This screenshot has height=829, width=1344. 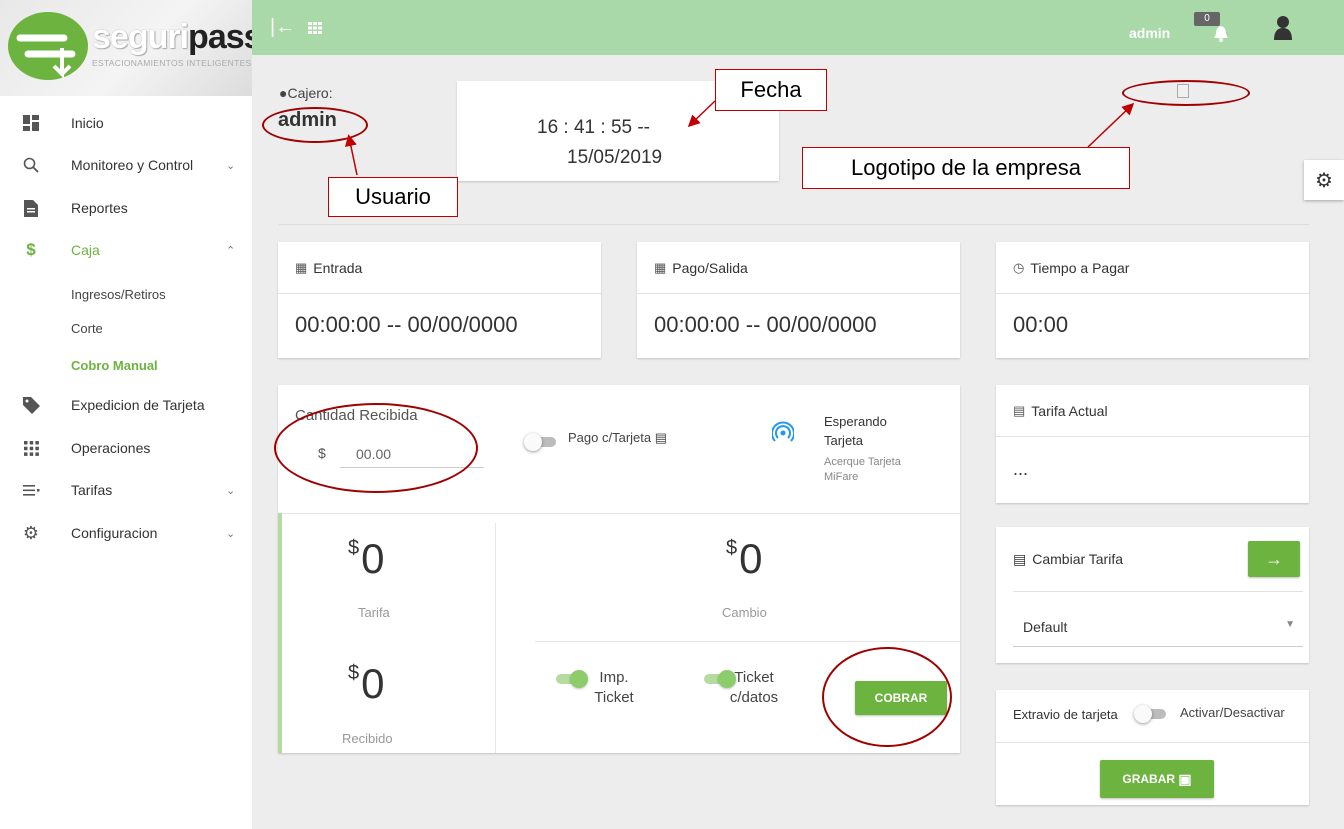 What do you see at coordinates (138, 405) in the screenshot?
I see `sidebar-item-label: Expedicion de Tarjeta` at bounding box center [138, 405].